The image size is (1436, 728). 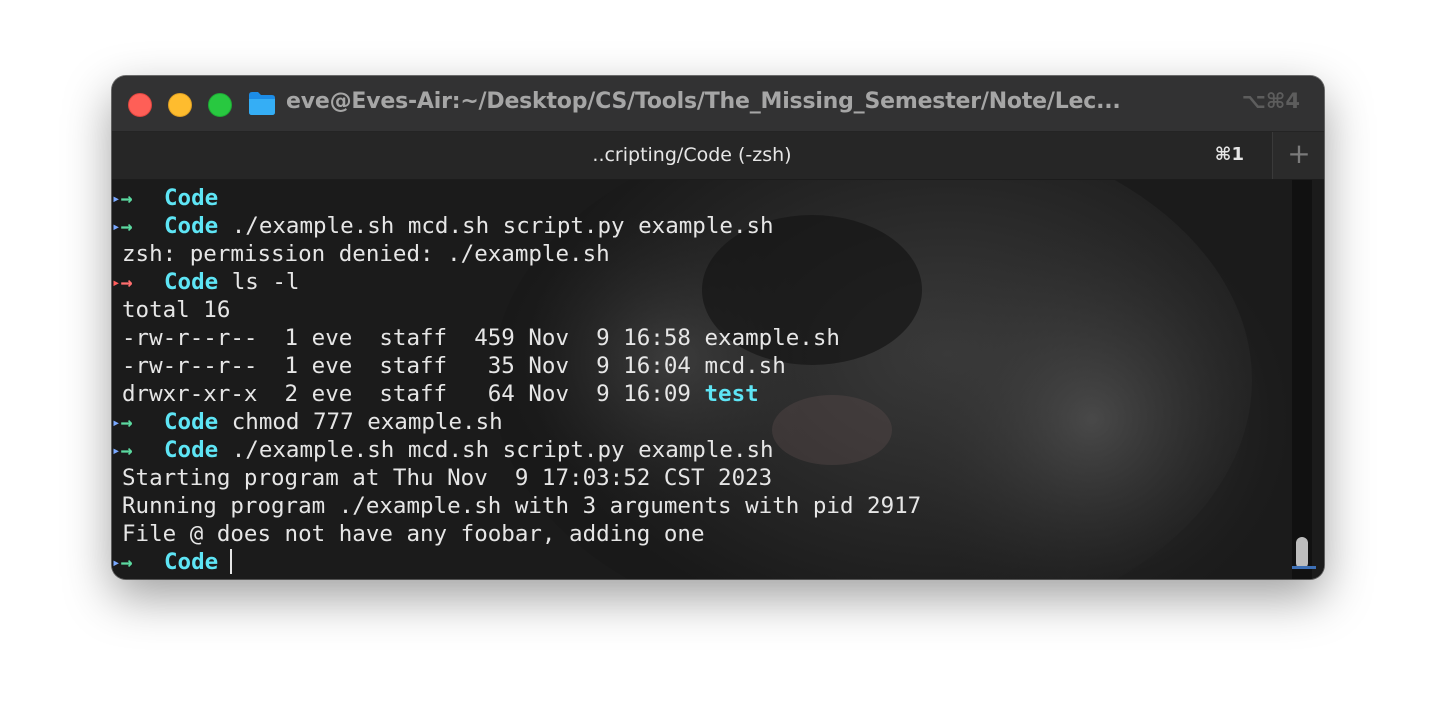 I want to click on command-text: chmod 777 example.sh, so click(x=360, y=422).